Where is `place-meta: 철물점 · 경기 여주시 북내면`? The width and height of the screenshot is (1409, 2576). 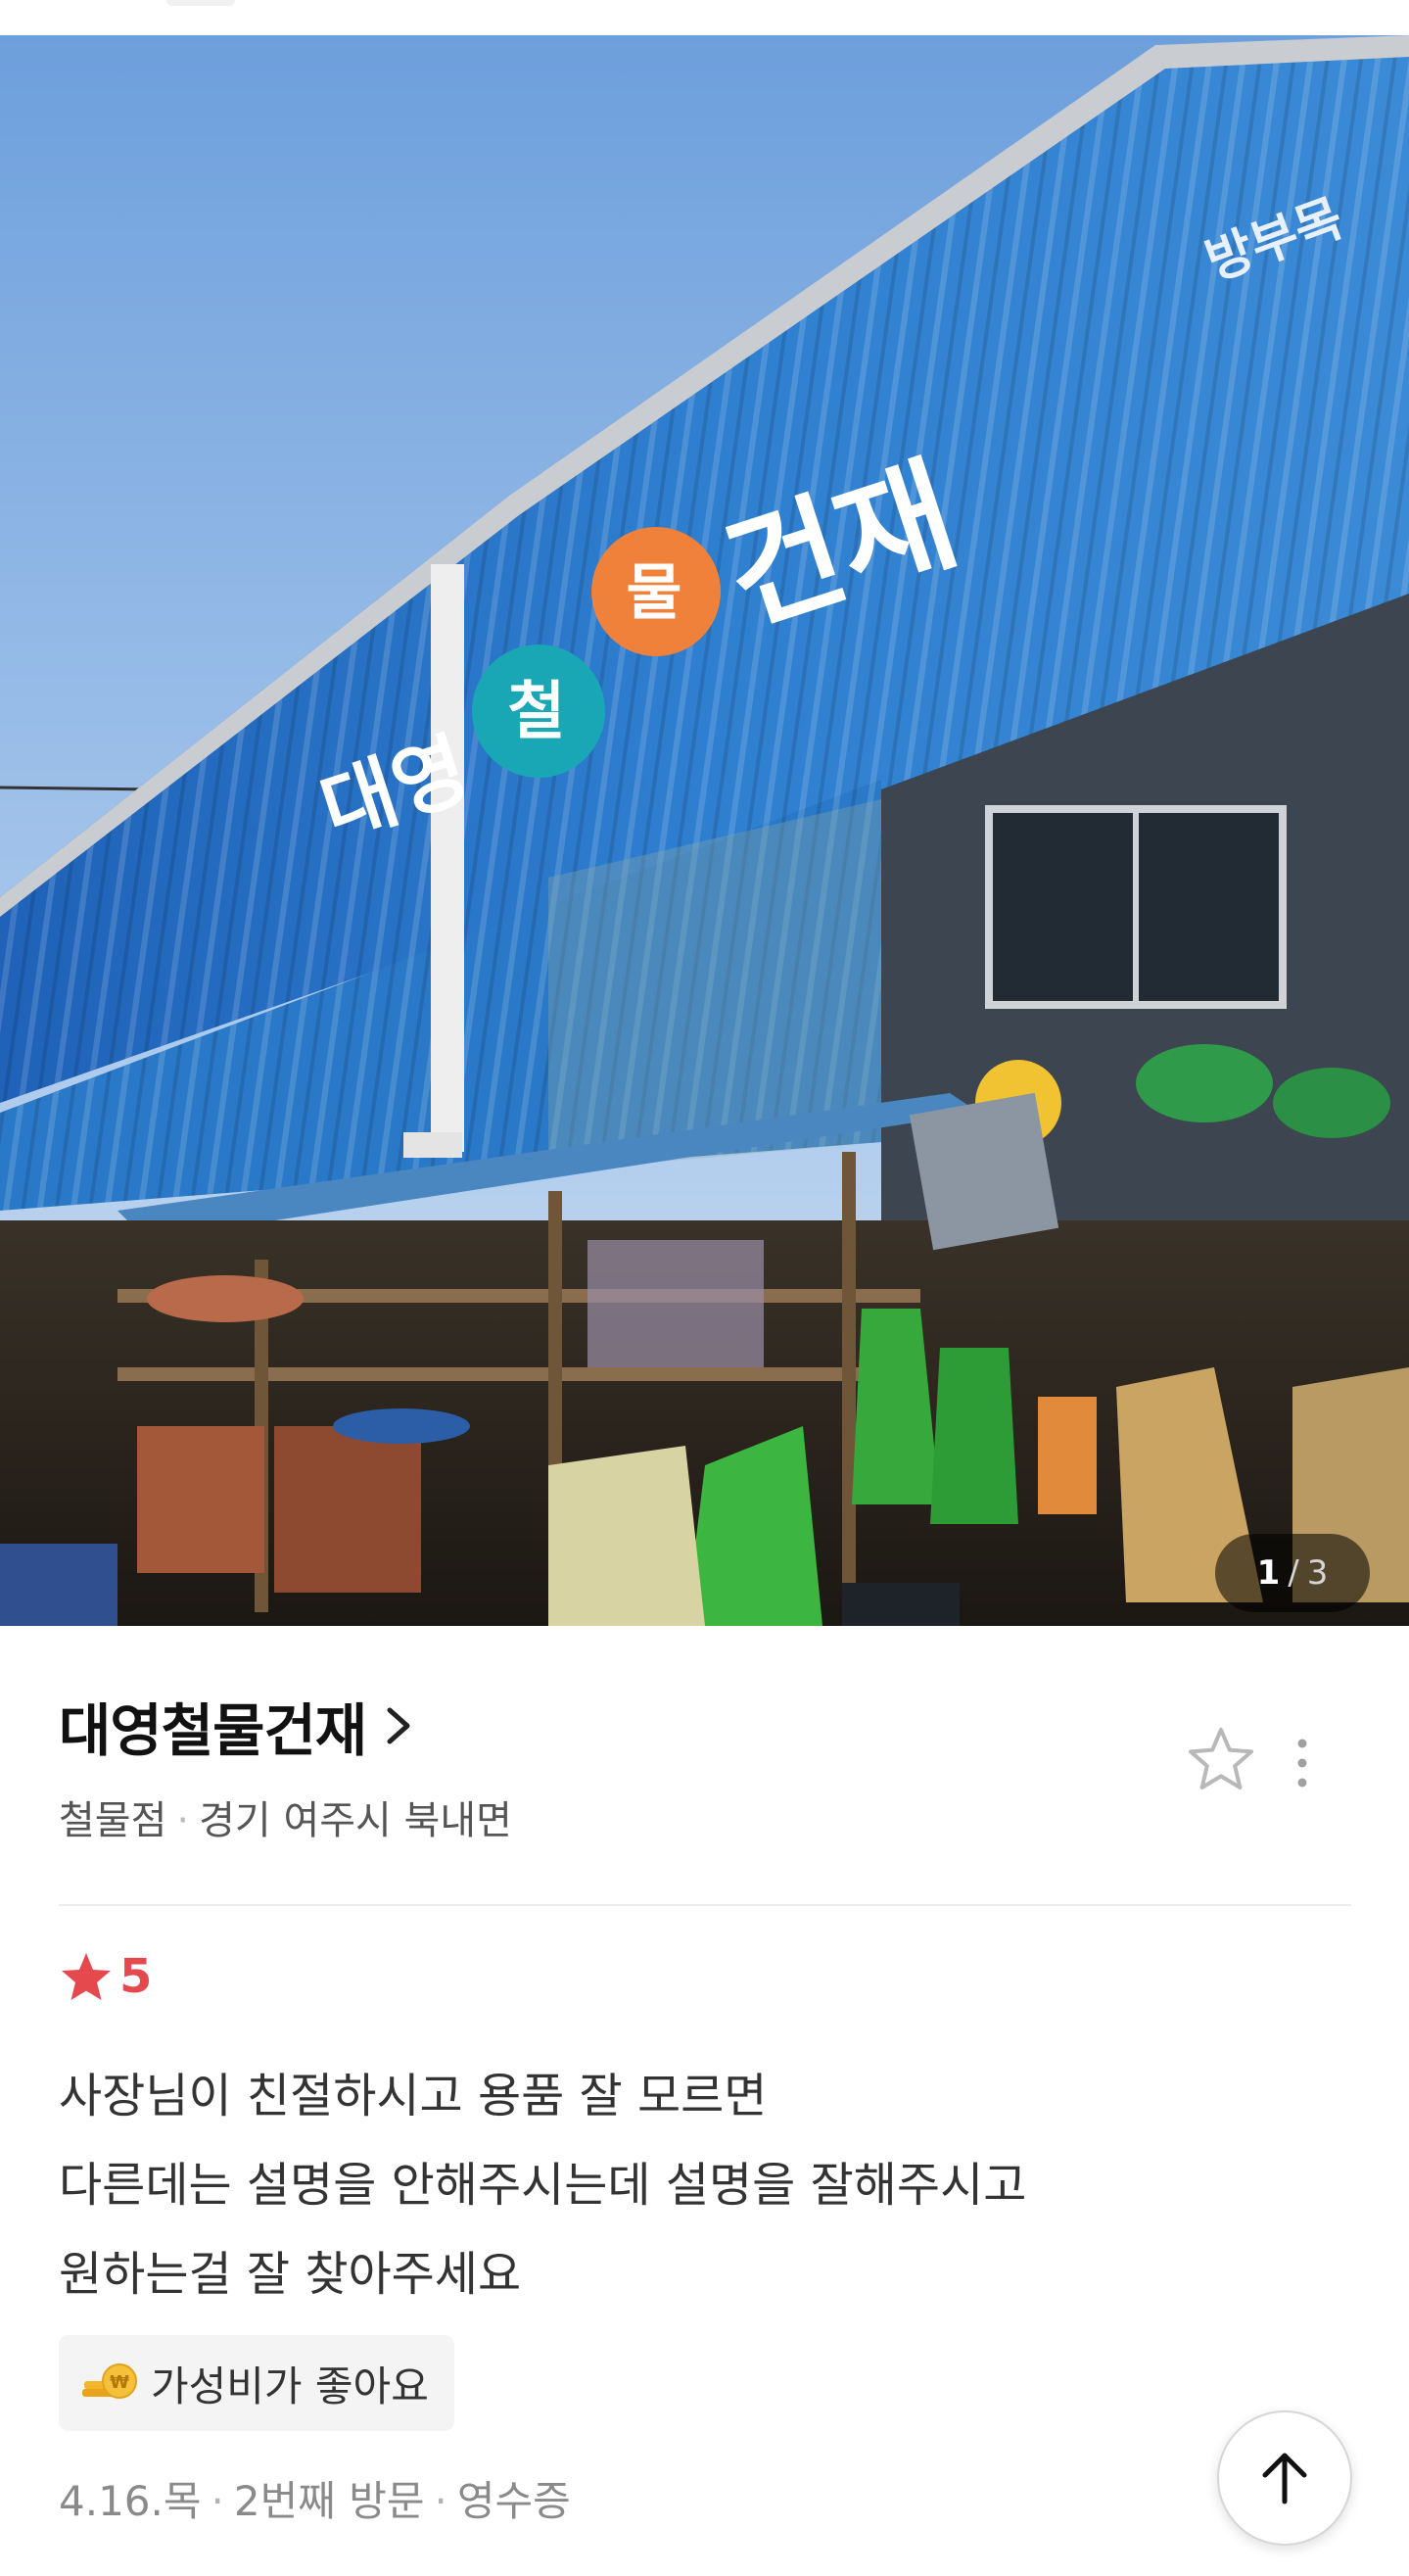 place-meta: 철물점 · 경기 여주시 북내면 is located at coordinates (705, 1817).